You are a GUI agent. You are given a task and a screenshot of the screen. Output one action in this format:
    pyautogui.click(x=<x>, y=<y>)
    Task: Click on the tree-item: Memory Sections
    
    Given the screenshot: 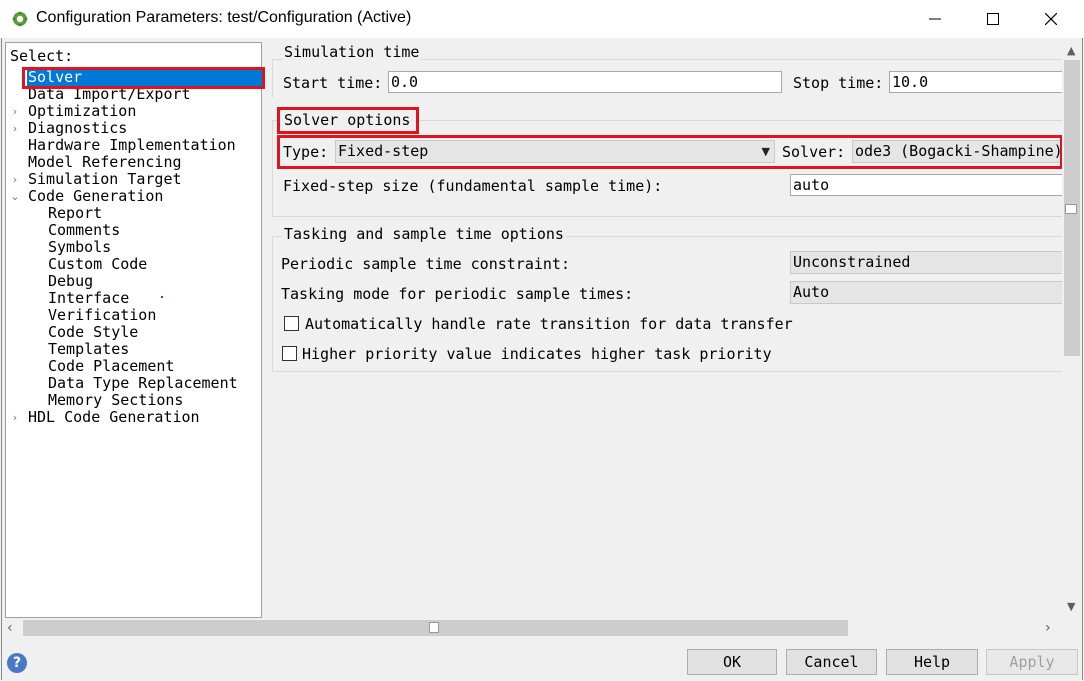 What is the action you would take?
    pyautogui.click(x=115, y=400)
    